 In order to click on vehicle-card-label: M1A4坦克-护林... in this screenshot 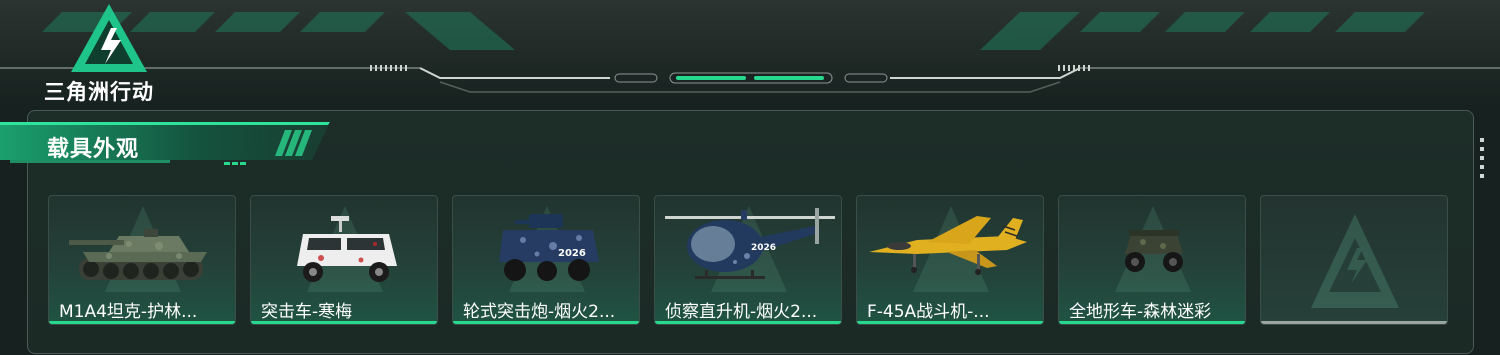, I will do `click(128, 312)`.